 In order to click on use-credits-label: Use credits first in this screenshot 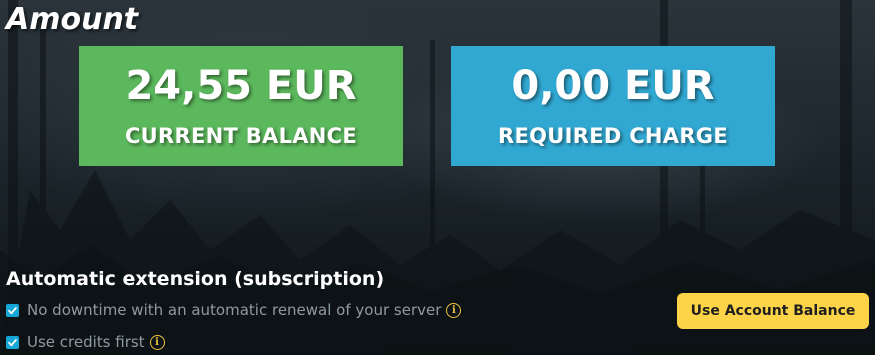, I will do `click(86, 342)`.